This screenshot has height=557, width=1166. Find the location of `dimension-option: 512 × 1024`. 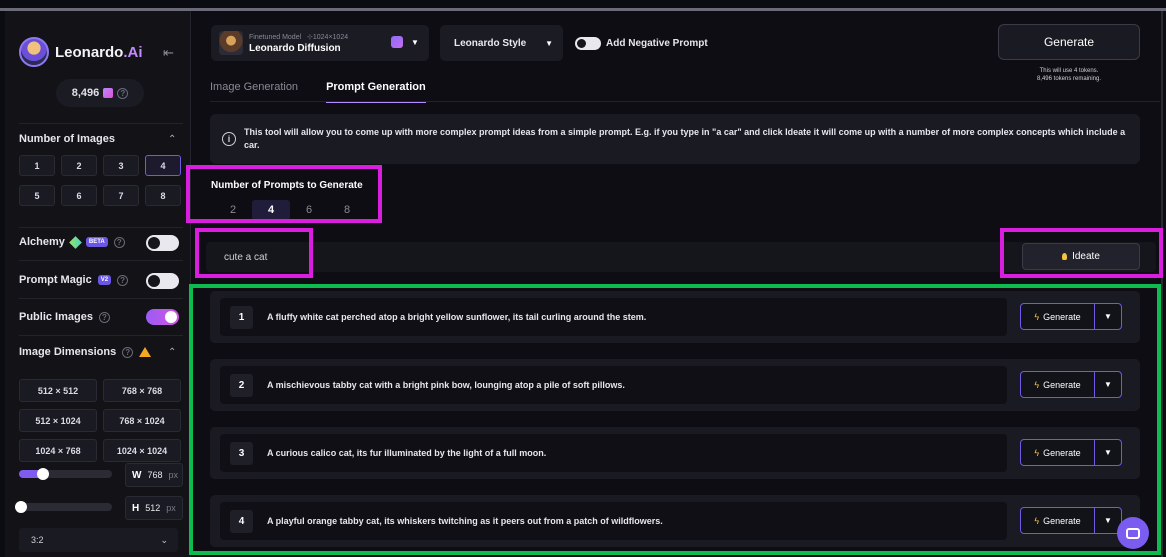

dimension-option: 512 × 1024 is located at coordinates (58, 420).